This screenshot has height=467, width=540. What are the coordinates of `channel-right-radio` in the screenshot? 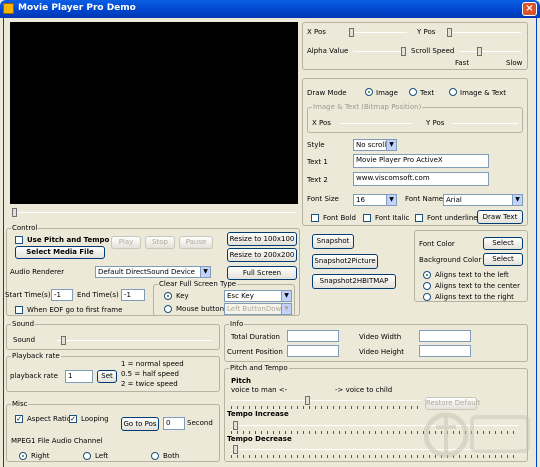 It's located at (23, 456).